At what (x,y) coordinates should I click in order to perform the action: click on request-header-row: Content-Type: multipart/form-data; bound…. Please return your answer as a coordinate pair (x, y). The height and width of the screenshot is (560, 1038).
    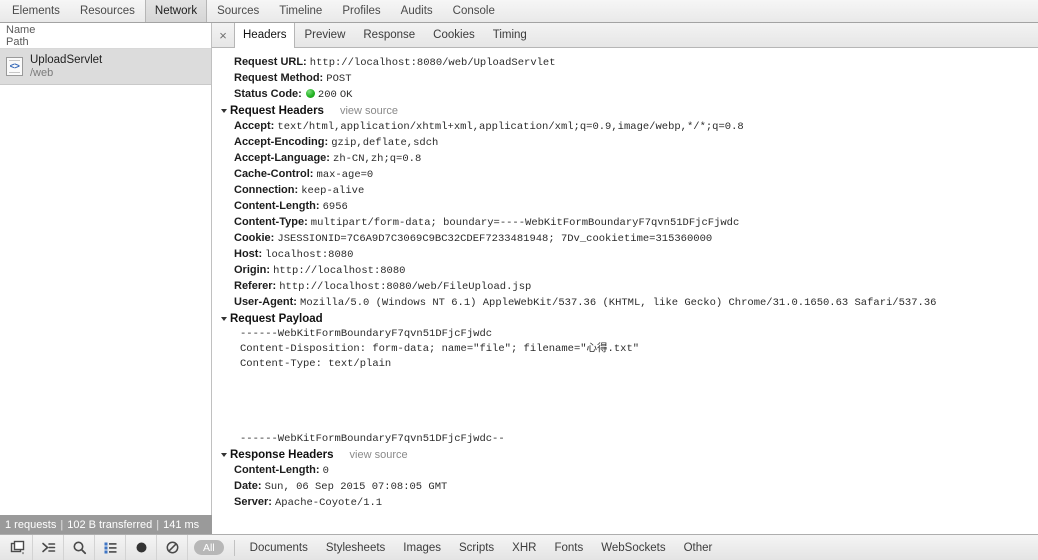
    Looking at the image, I should click on (630, 223).